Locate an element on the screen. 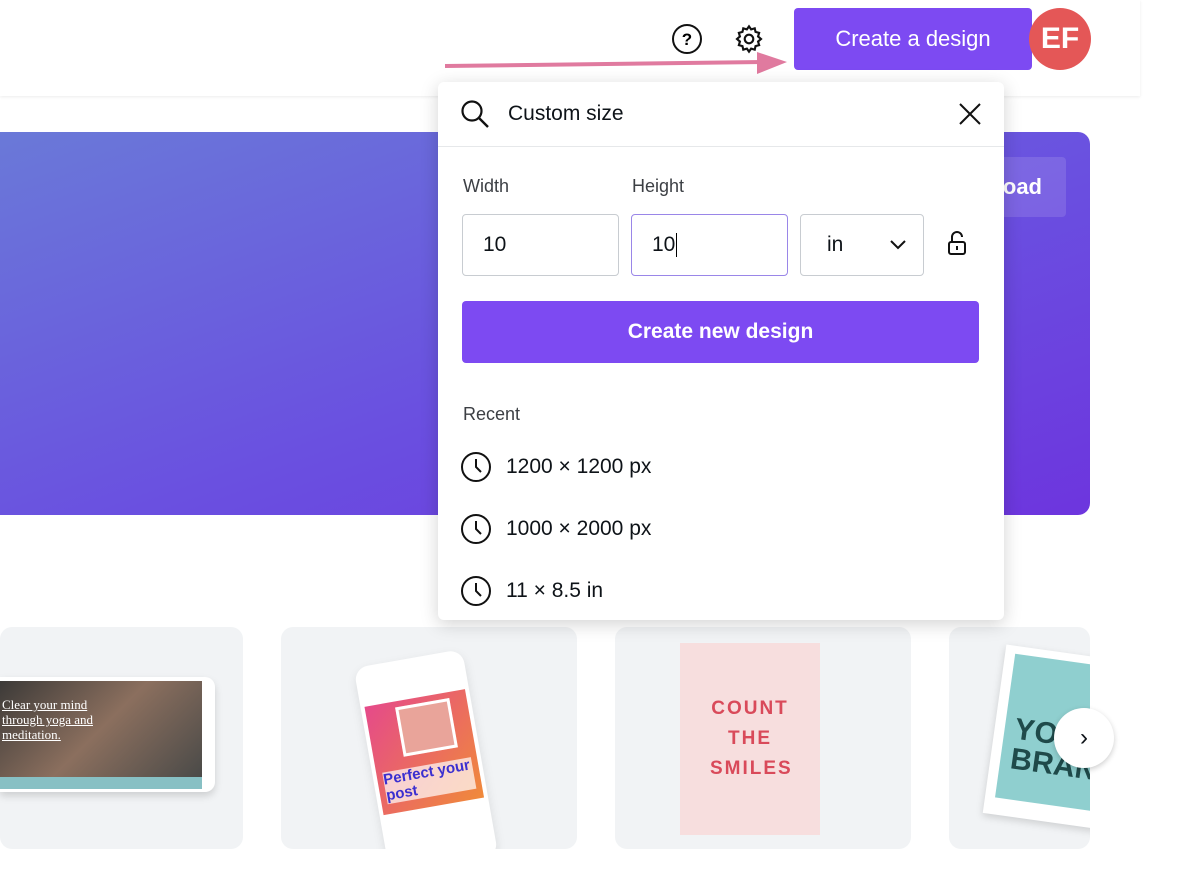  unlock-icon is located at coordinates (957, 244).